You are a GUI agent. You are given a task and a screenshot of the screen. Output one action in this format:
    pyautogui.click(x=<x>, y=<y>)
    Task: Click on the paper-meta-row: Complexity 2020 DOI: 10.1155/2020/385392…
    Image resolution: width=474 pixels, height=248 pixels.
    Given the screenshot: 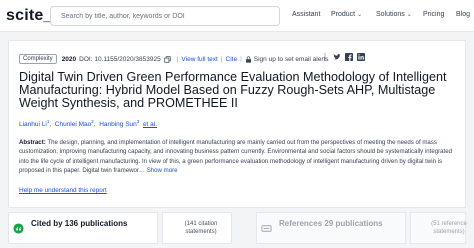 What is the action you would take?
    pyautogui.click(x=174, y=59)
    